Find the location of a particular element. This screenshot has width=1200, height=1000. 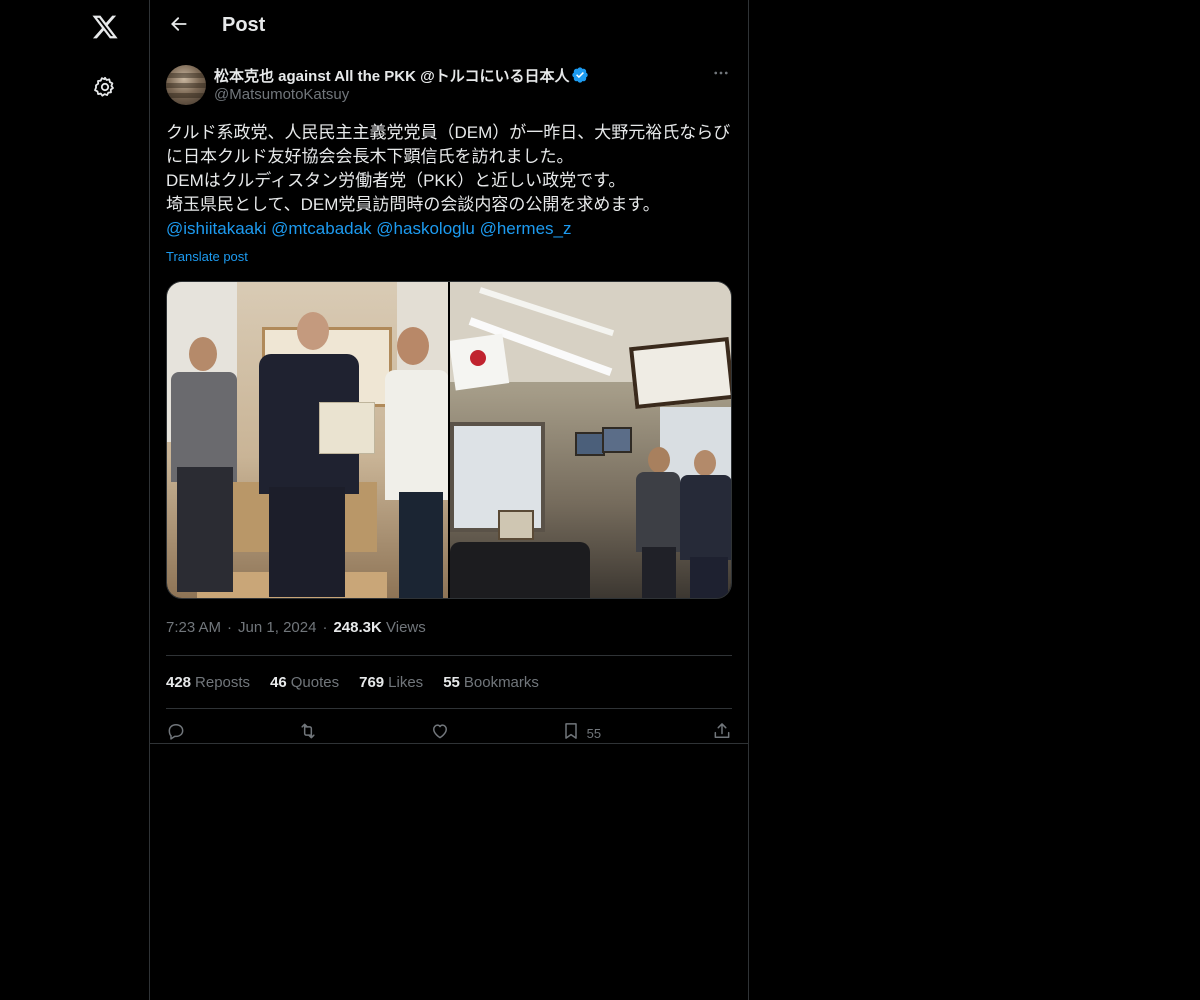

post-stats: 428 Reposts 46 Quotes 769 Likes 55 Bookmarks is located at coordinates (449, 682).